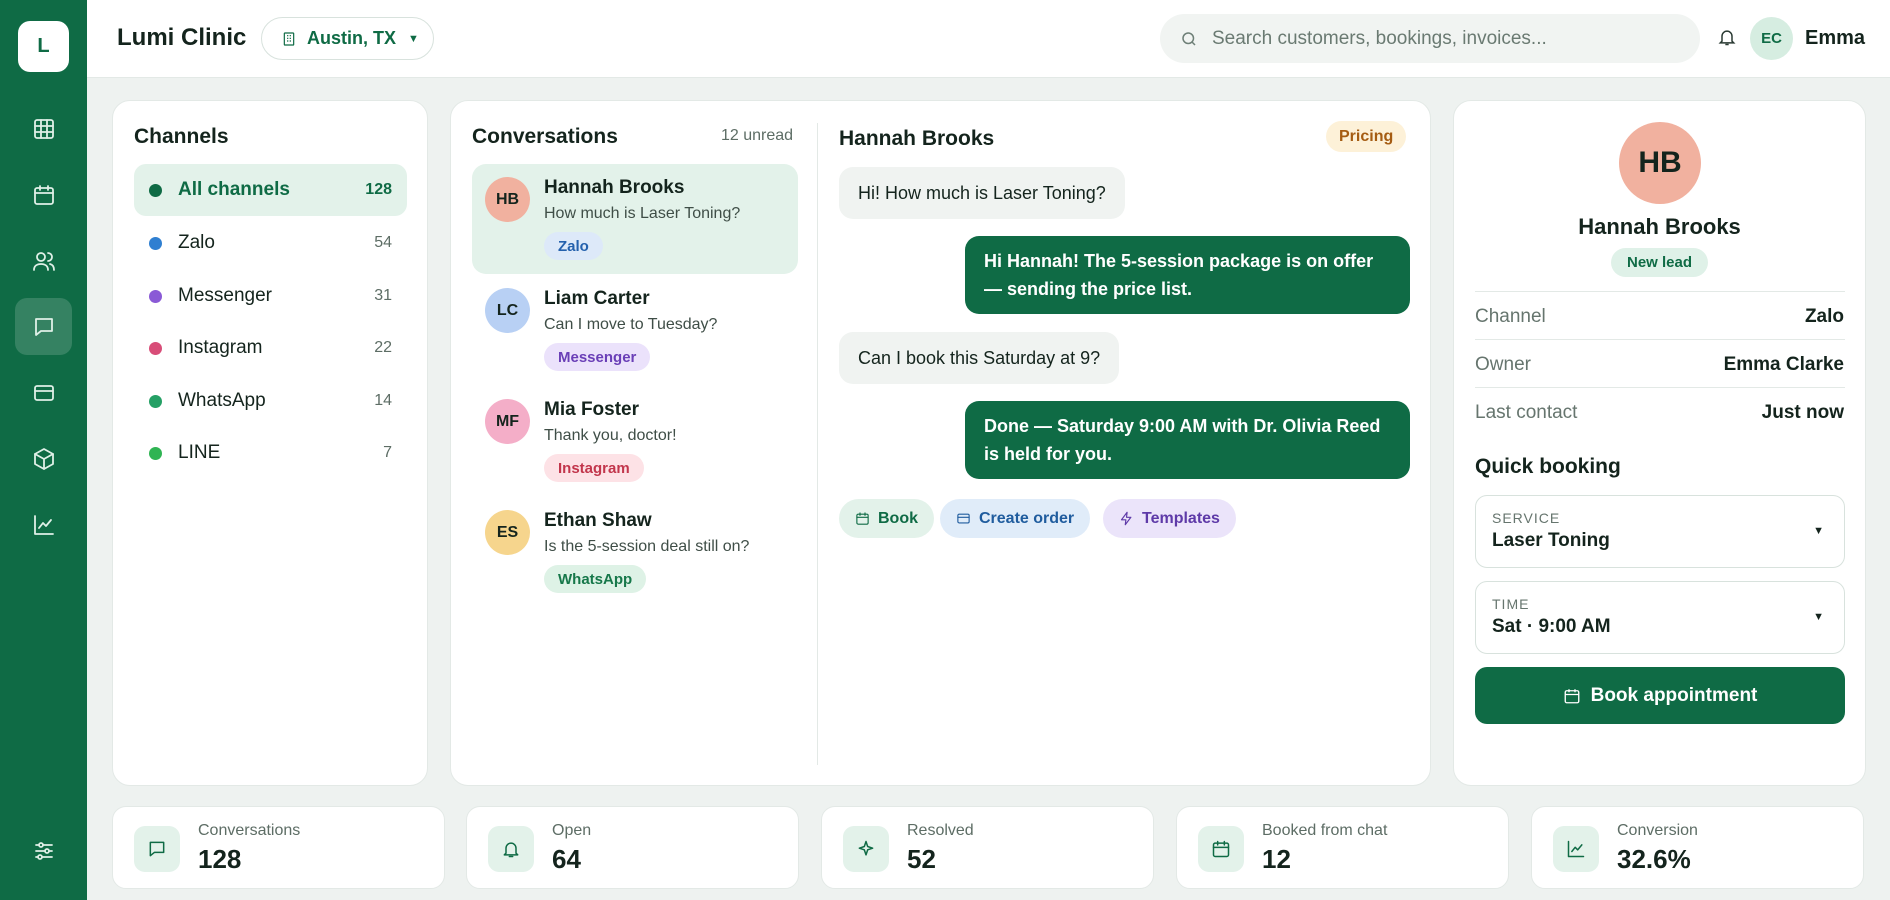 The height and width of the screenshot is (900, 1890). Describe the element at coordinates (886, 518) in the screenshot. I see `book-action-button: Book` at that location.